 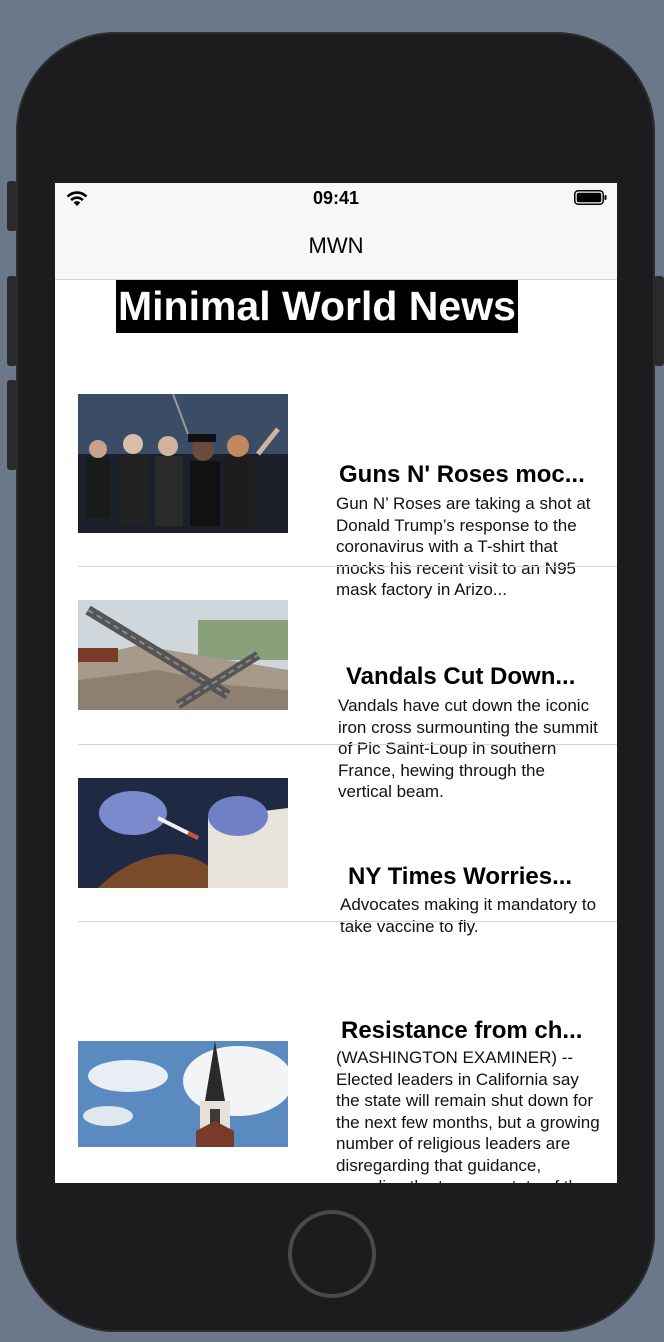 I want to click on volume-up-button, so click(x=12, y=321).